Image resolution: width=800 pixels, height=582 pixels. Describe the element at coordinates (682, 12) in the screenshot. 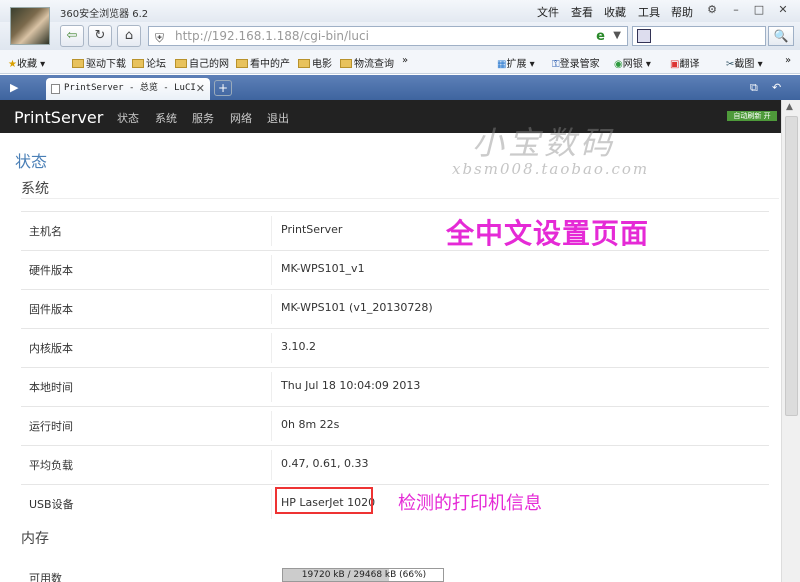

I see `menu-help: 帮助` at that location.